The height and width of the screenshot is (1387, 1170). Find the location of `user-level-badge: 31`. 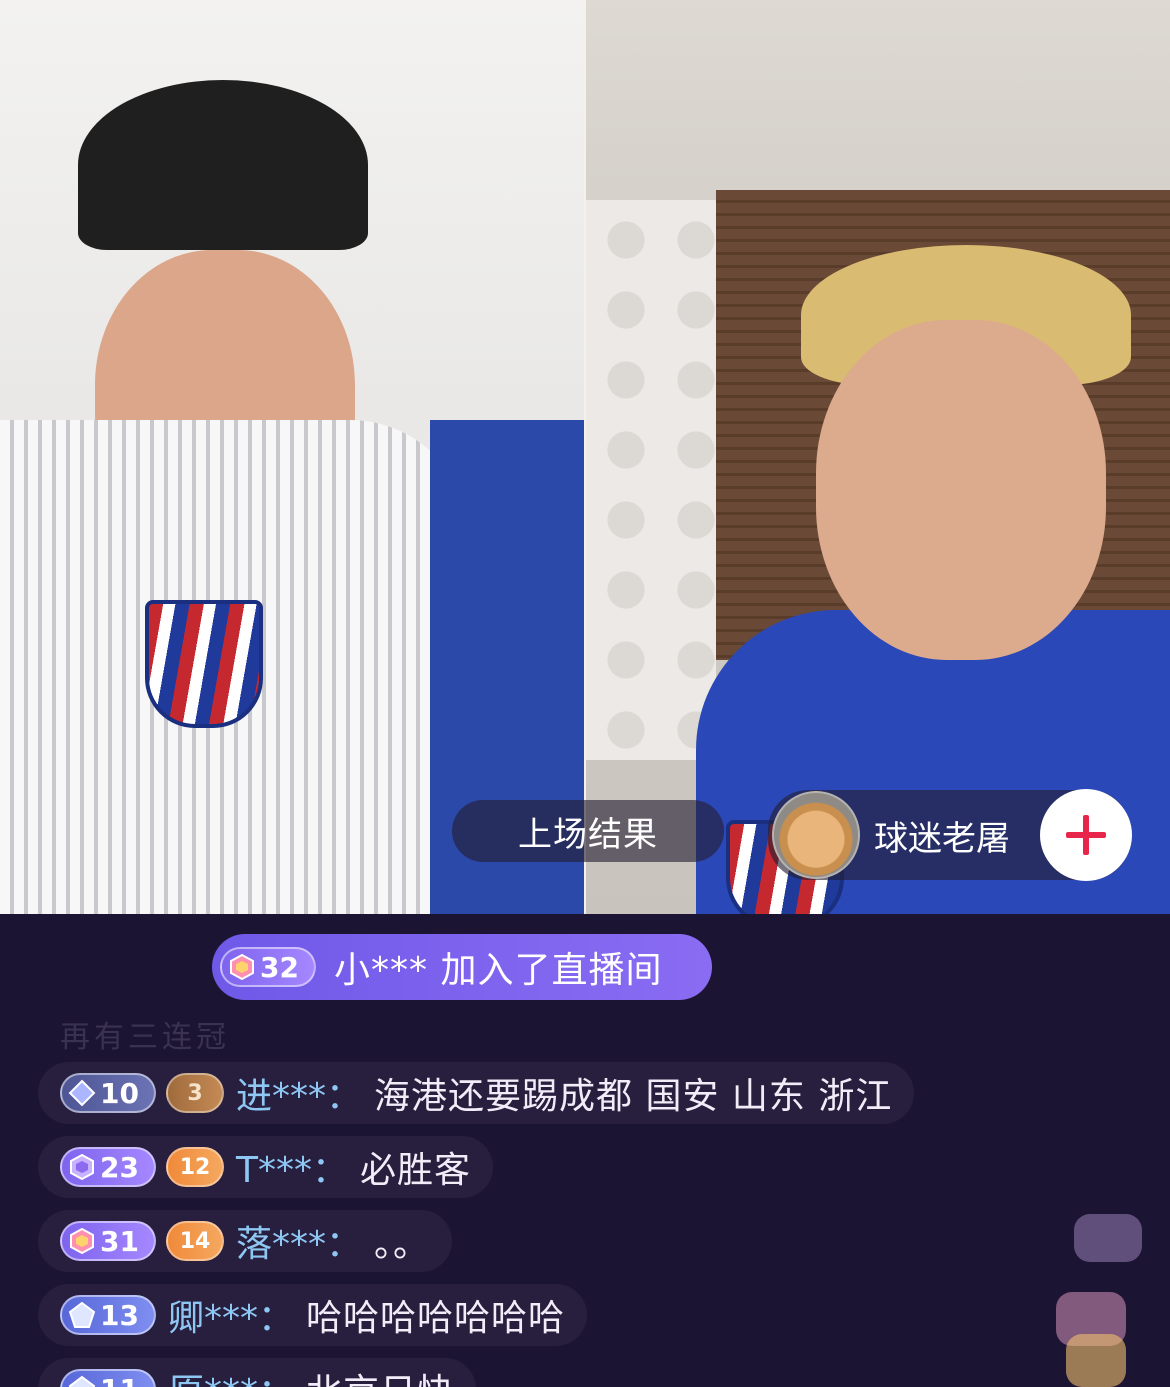

user-level-badge: 31 is located at coordinates (108, 1241).